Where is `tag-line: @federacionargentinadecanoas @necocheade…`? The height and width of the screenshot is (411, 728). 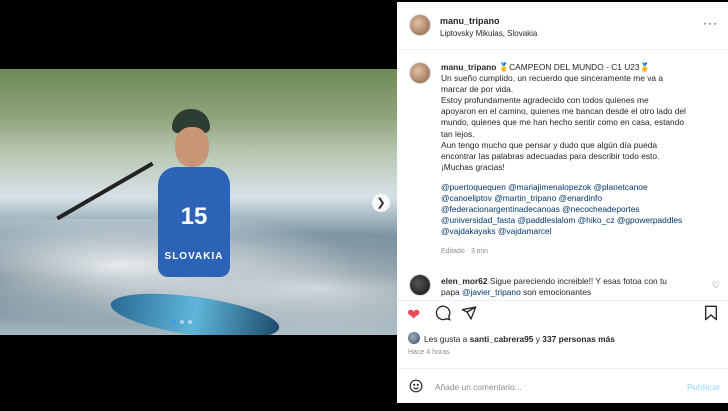
tag-line: @federacionargentinadecanoas @necocheade… is located at coordinates (578, 209).